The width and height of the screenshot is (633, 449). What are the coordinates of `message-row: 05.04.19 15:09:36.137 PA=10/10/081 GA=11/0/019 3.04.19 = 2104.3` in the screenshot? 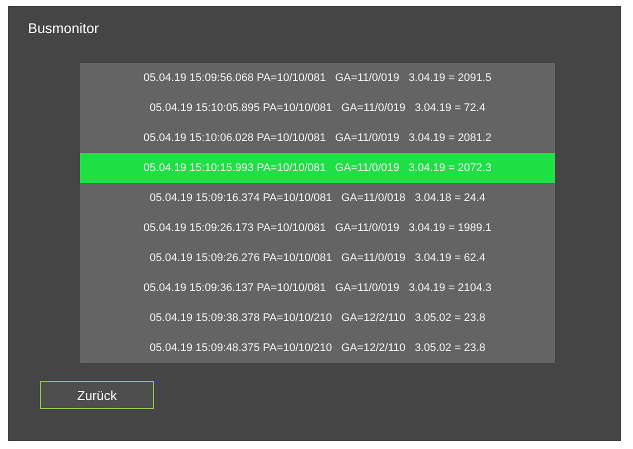 It's located at (317, 288).